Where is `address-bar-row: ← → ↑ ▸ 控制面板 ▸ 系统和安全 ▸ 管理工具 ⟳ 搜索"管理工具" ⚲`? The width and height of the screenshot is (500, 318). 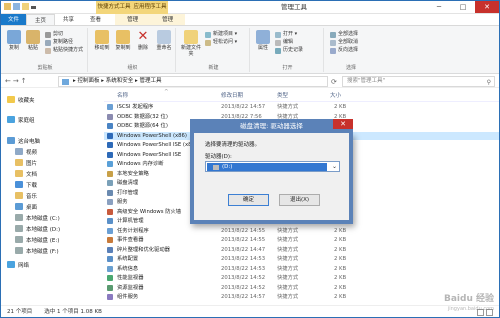
address-bar-row: ← → ↑ ▸ 控制面板 ▸ 系统和安全 ▸ 管理工具 ⟳ 搜索"管理工具" ⚲ is located at coordinates (250, 81).